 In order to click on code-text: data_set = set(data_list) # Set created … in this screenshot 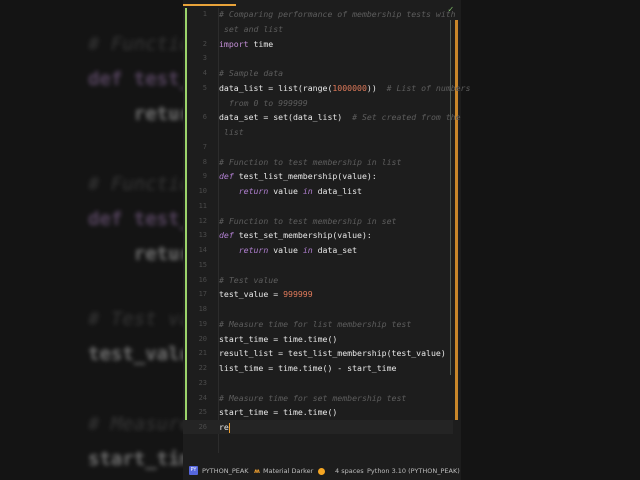, I will do `click(340, 117)`.